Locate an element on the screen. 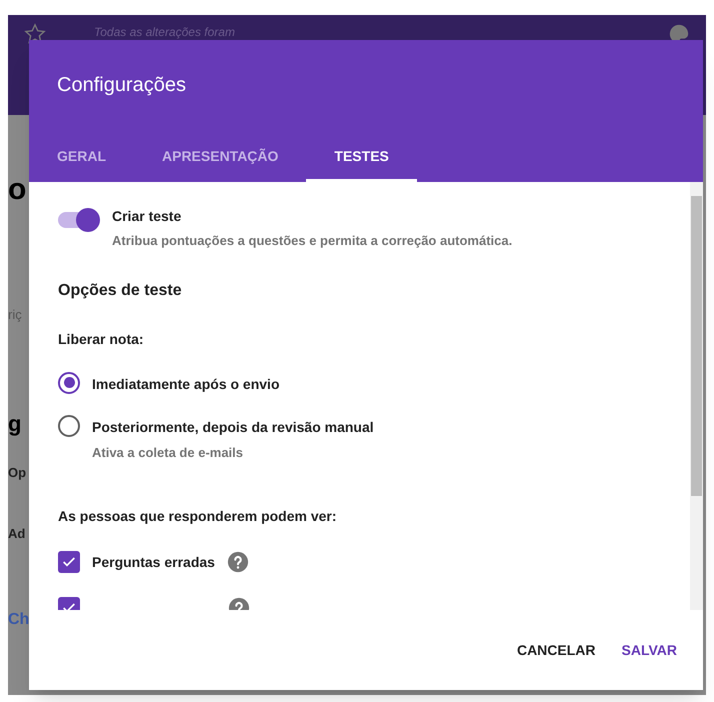 The height and width of the screenshot is (702, 714). save-status: Todas as alterações foram is located at coordinates (165, 32).